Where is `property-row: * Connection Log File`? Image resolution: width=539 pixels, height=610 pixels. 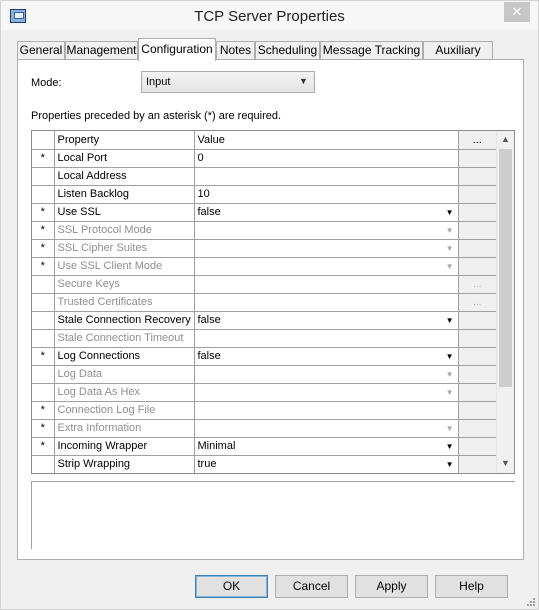
property-row: * Connection Log File is located at coordinates (264, 410).